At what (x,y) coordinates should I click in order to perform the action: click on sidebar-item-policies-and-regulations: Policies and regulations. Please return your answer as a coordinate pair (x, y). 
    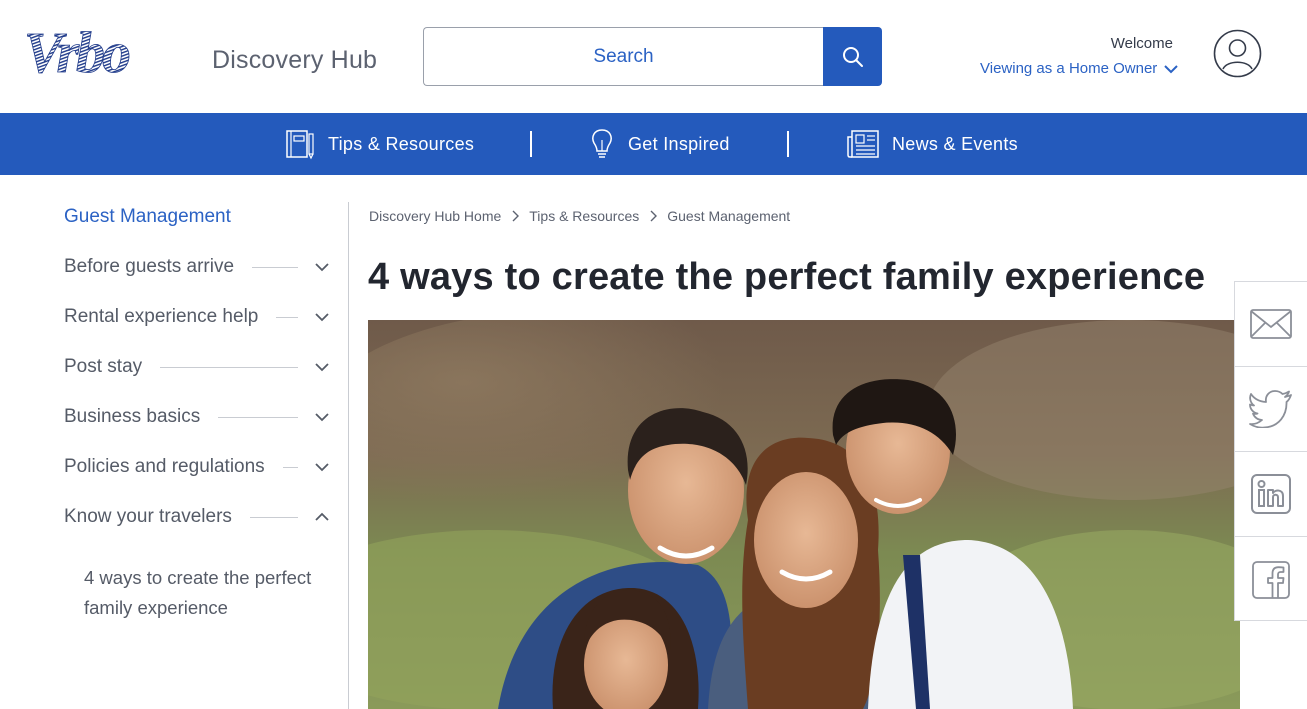
    Looking at the image, I should click on (197, 467).